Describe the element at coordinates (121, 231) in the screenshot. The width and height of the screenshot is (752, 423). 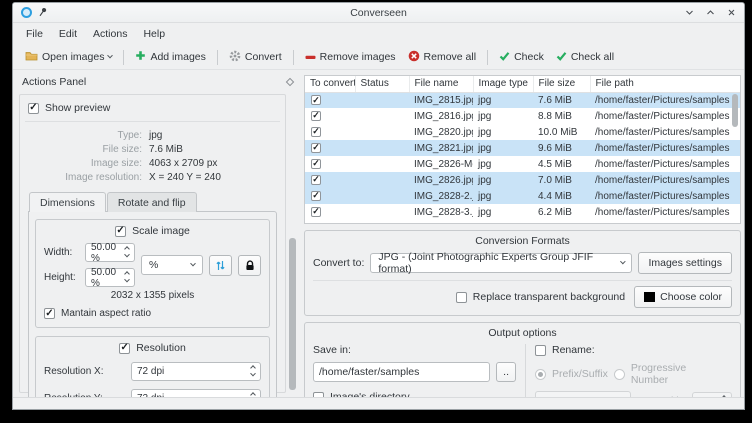
I see `scale-image-checkbox` at that location.